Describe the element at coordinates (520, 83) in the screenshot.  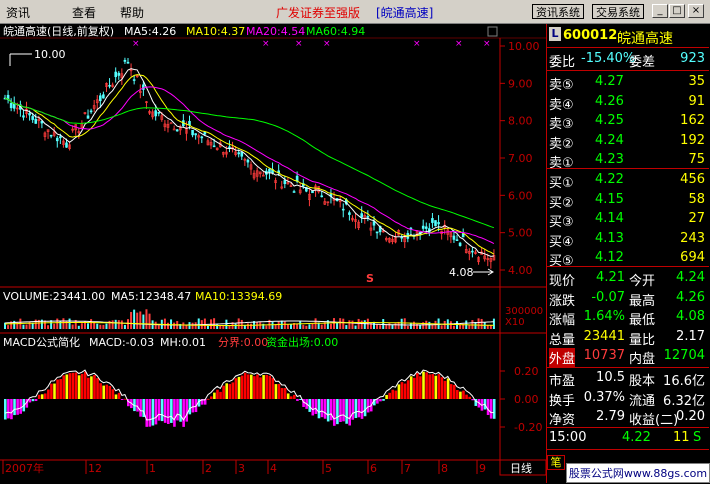
I see `price-tick-label: 9.00` at that location.